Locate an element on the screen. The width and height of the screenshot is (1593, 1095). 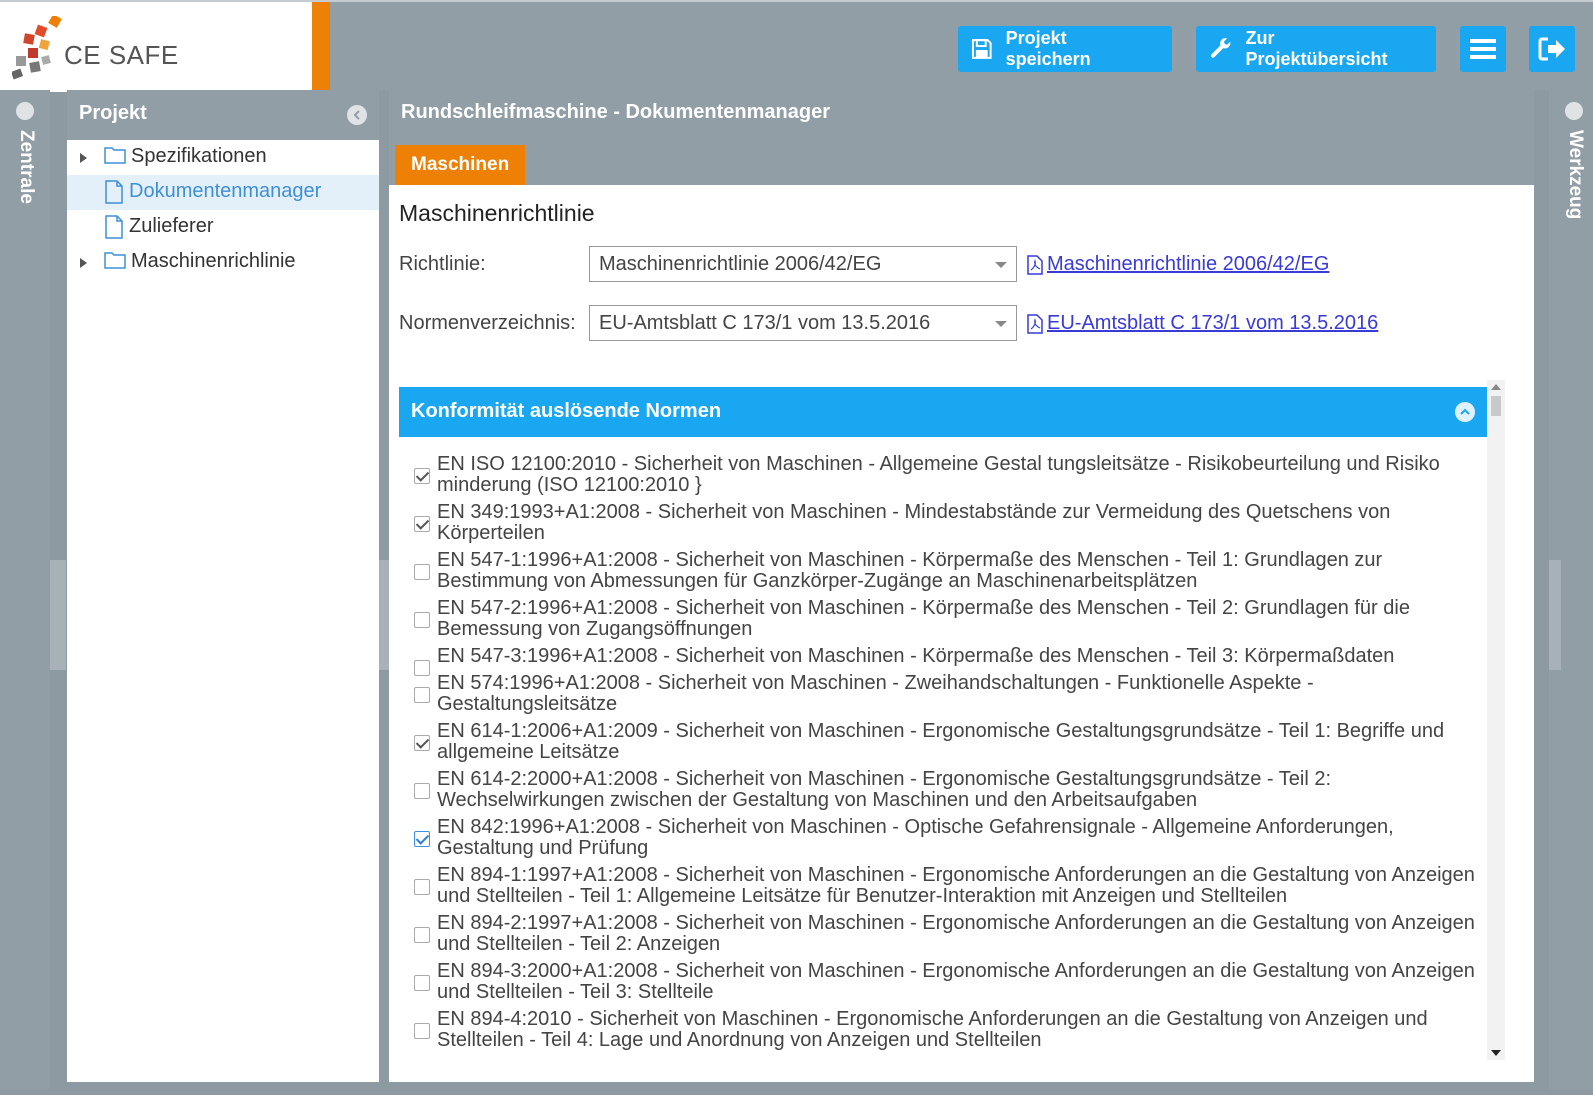
normenverzeichnis-select: EU-Amtsblatt C 173/1 vom 13.5.2016 is located at coordinates (803, 323).